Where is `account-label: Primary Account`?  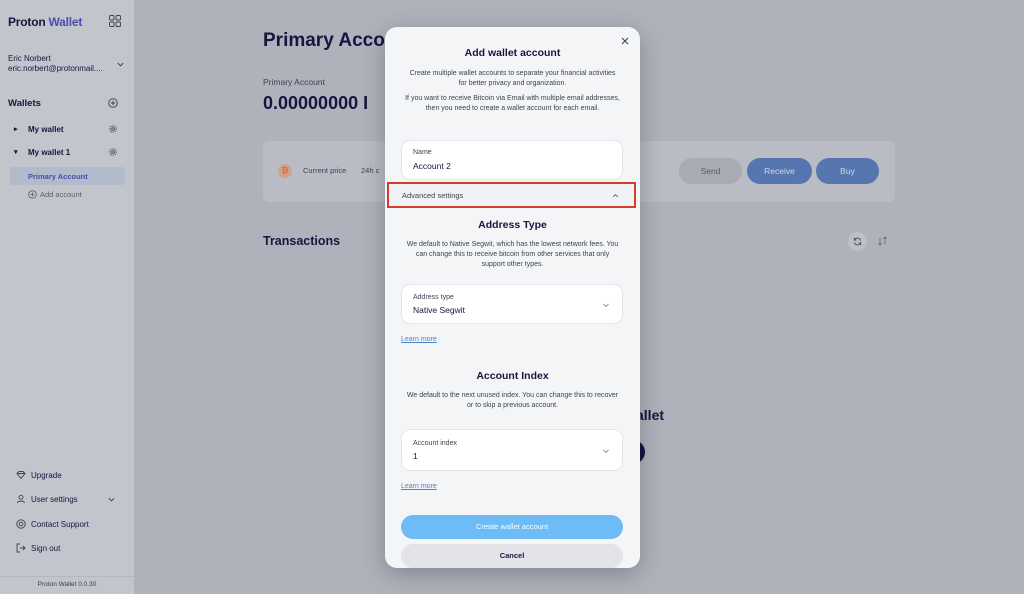
account-label: Primary Account is located at coordinates (58, 176).